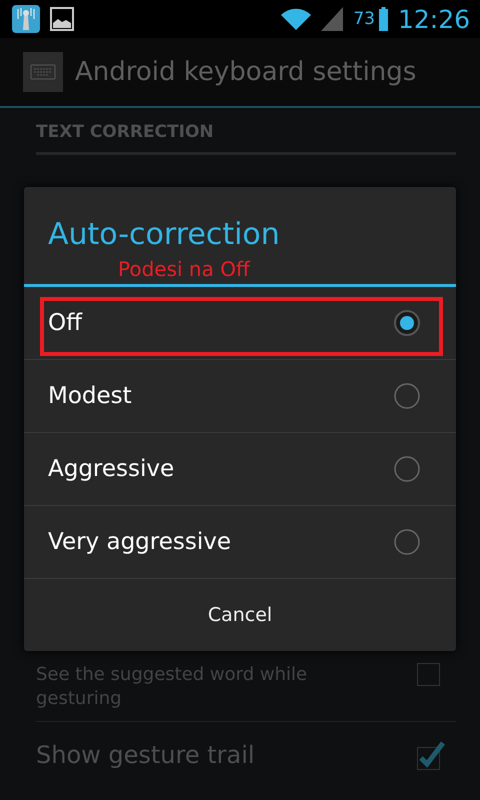  Describe the element at coordinates (296, 19) in the screenshot. I see `wifi-icon` at that location.